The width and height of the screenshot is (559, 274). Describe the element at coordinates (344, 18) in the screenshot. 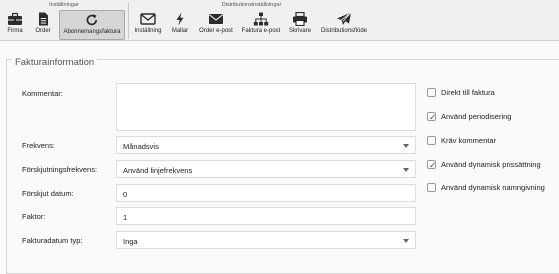

I see `paper-plane-icon` at that location.